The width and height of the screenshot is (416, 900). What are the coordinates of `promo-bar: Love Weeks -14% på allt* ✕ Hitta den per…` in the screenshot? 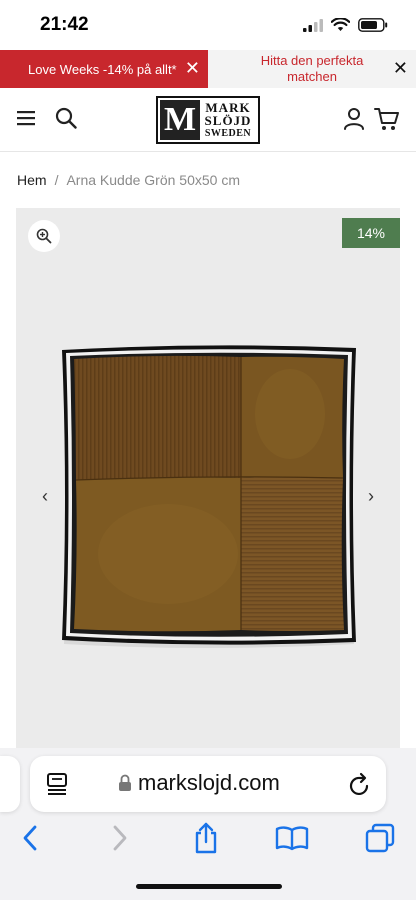 It's located at (208, 69).